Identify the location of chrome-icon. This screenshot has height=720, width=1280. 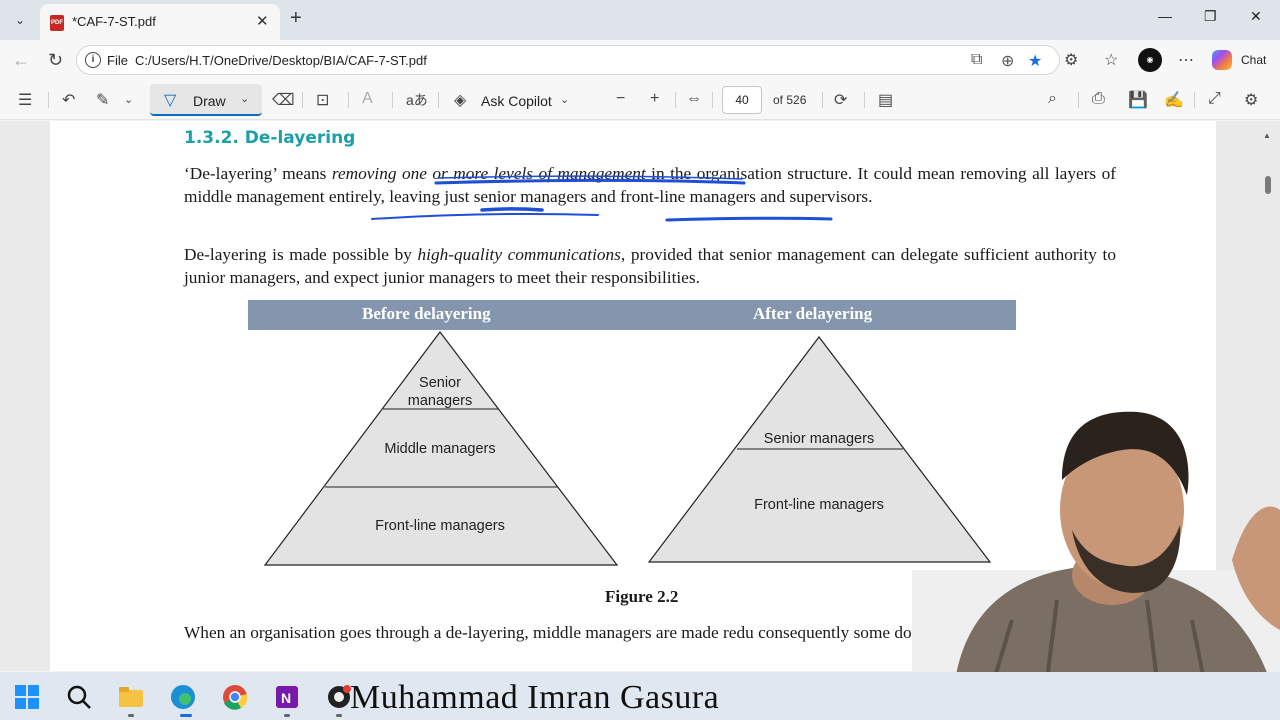
(235, 697).